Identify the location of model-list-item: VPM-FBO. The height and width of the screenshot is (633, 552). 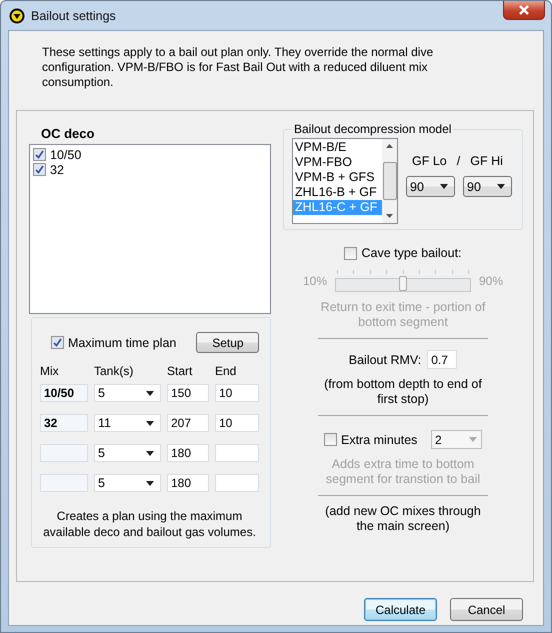
(337, 162).